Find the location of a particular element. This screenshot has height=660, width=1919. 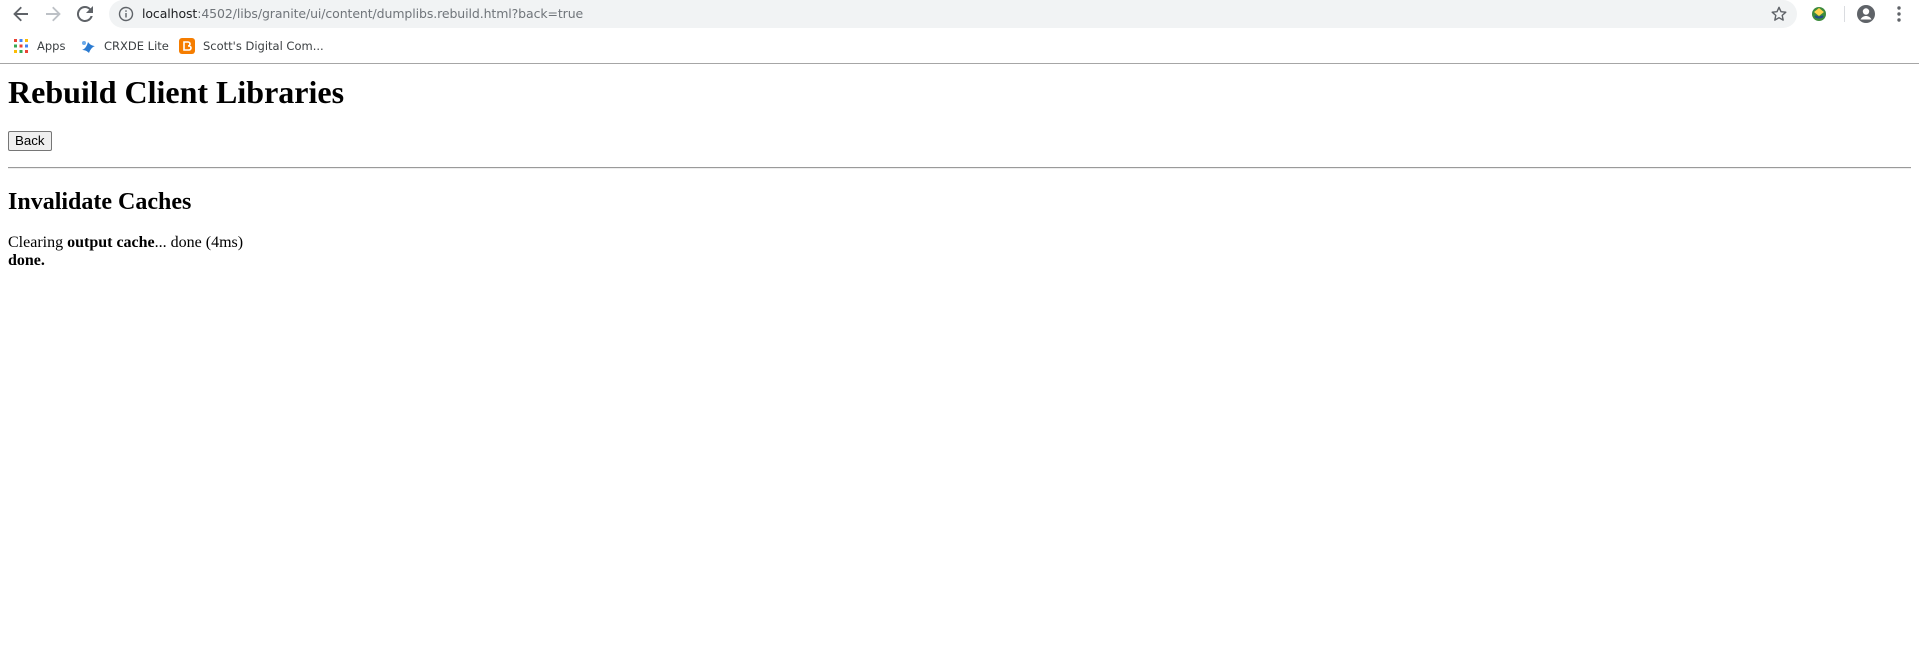

log-suffix: ... done (4ms) is located at coordinates (199, 242).